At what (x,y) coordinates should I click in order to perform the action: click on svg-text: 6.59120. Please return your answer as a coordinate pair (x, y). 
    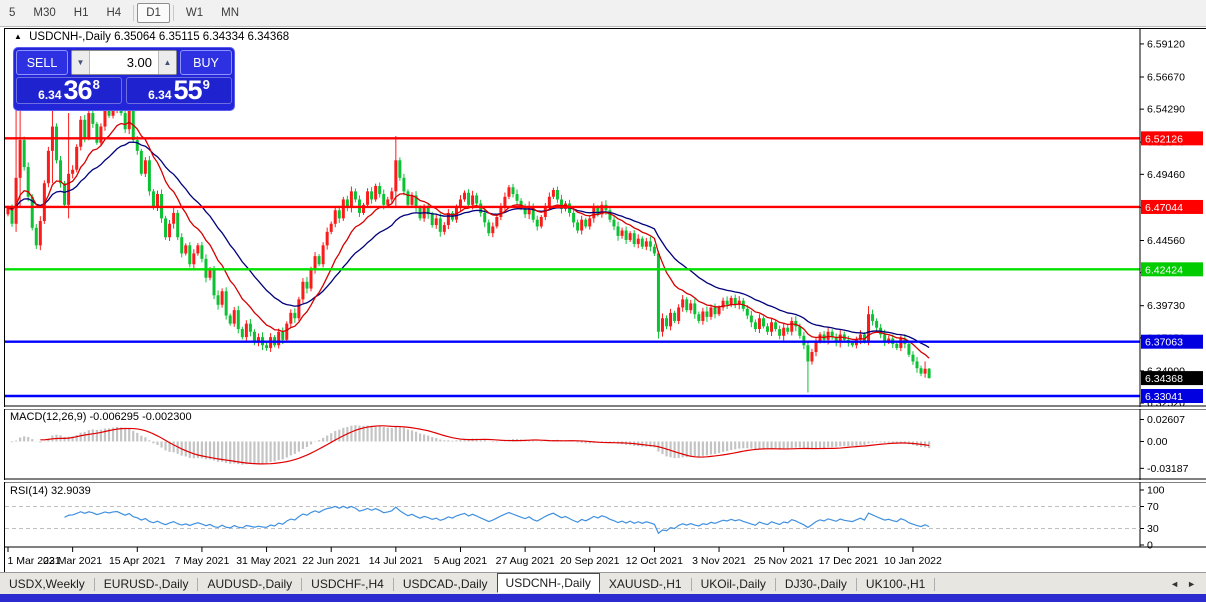
    Looking at the image, I should click on (1166, 44).